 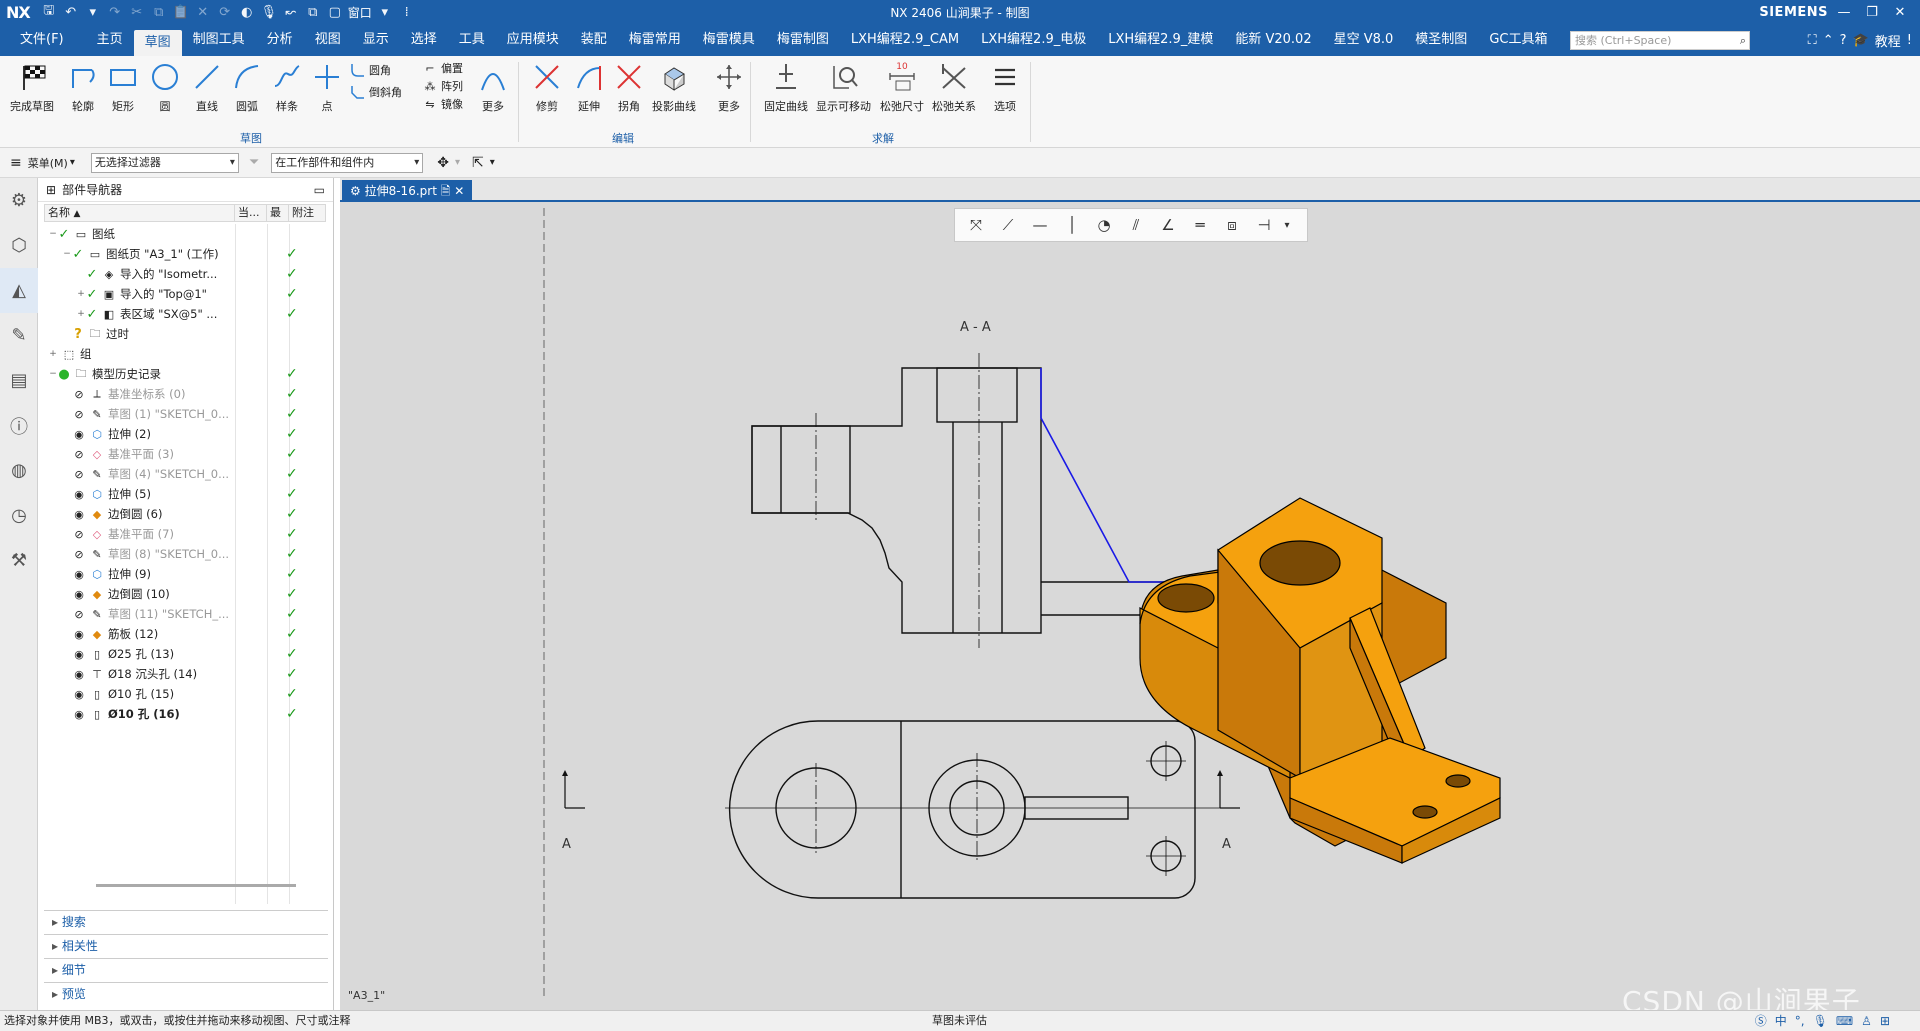 I want to click on tree-node: ◉ ▯ Ø10 孔 (16) ✓, so click(x=185, y=714).